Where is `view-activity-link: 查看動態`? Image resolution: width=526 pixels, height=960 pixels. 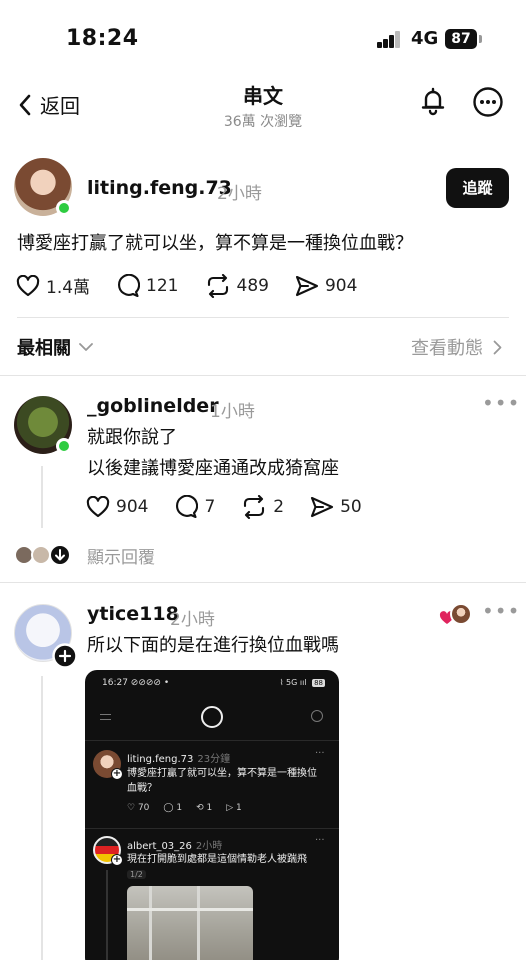 view-activity-link: 查看動態 is located at coordinates (456, 347).